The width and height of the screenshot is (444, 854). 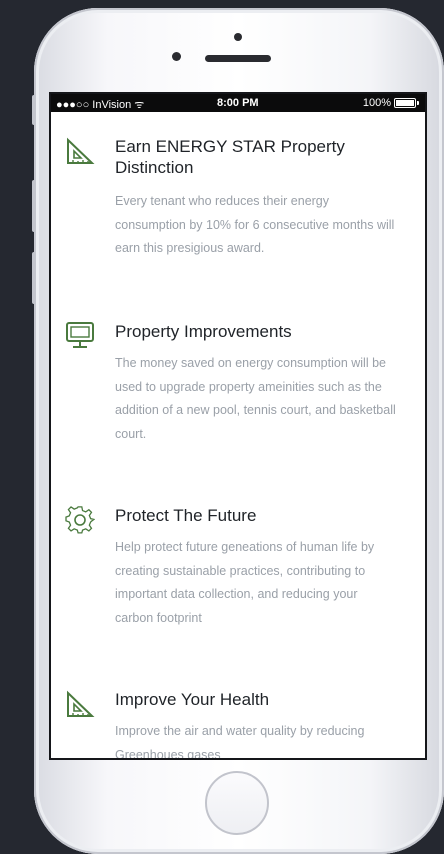 I want to click on battery-percent: 100%, so click(x=376, y=103).